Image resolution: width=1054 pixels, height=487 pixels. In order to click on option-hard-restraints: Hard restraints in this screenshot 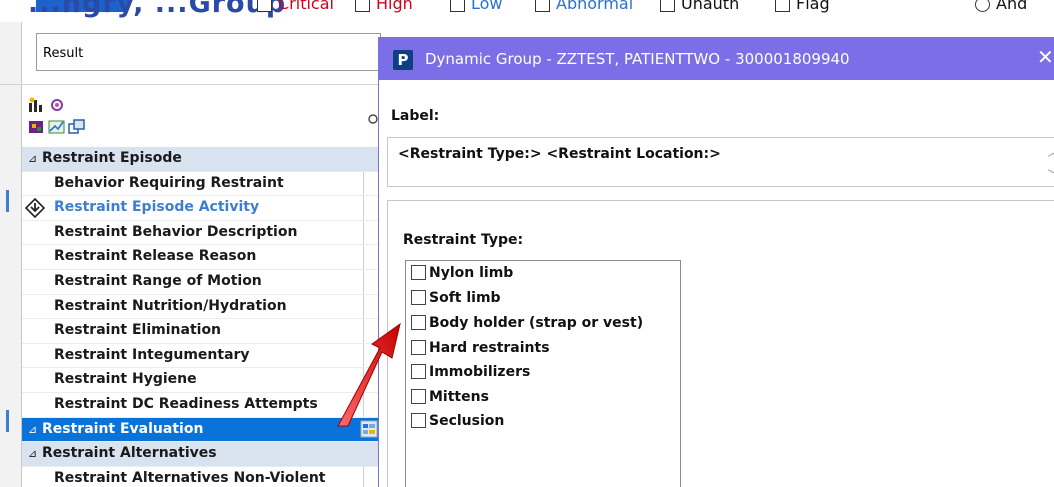, I will do `click(480, 350)`.